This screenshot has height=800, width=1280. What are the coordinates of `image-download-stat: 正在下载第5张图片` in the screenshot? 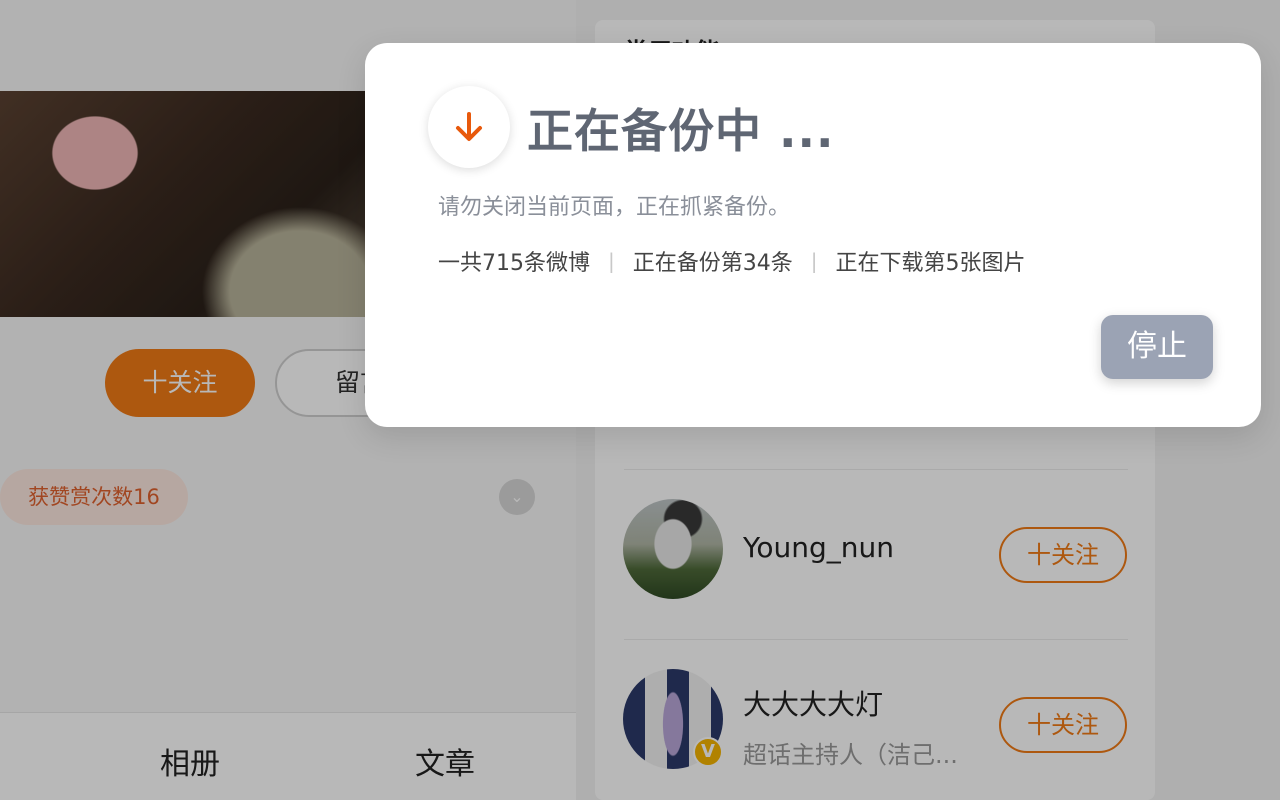 It's located at (930, 263).